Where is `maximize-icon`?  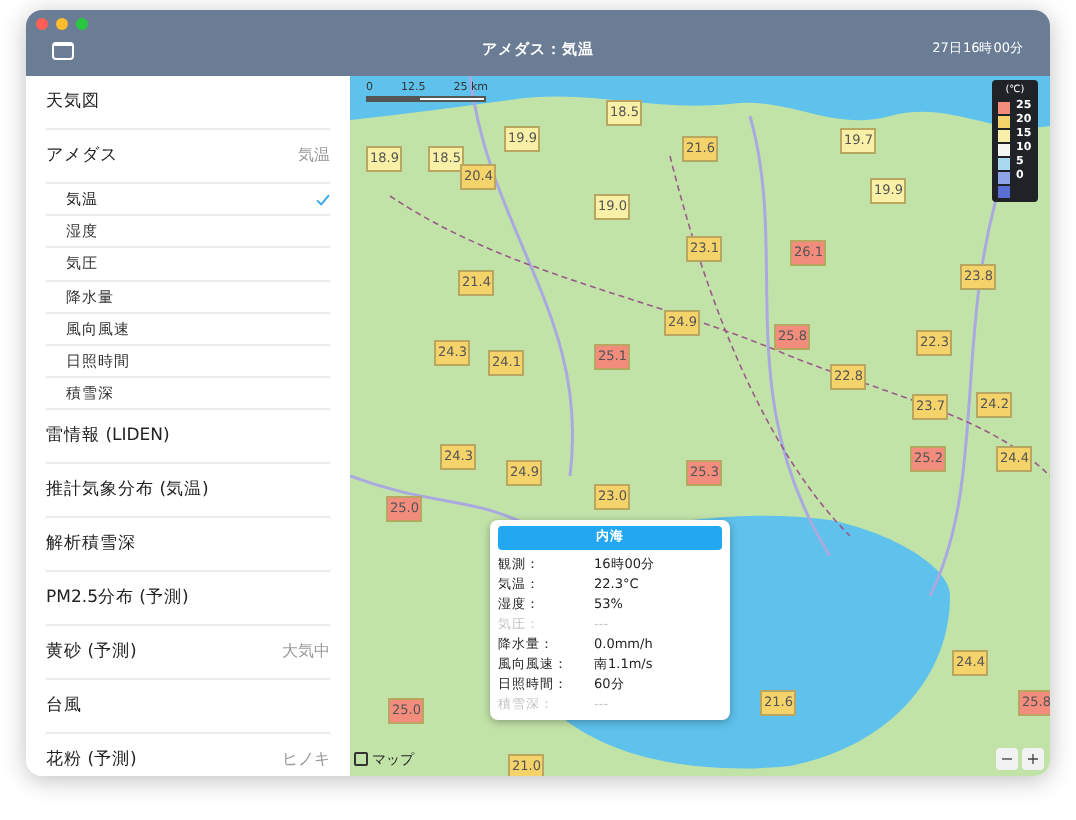
maximize-icon is located at coordinates (82, 24).